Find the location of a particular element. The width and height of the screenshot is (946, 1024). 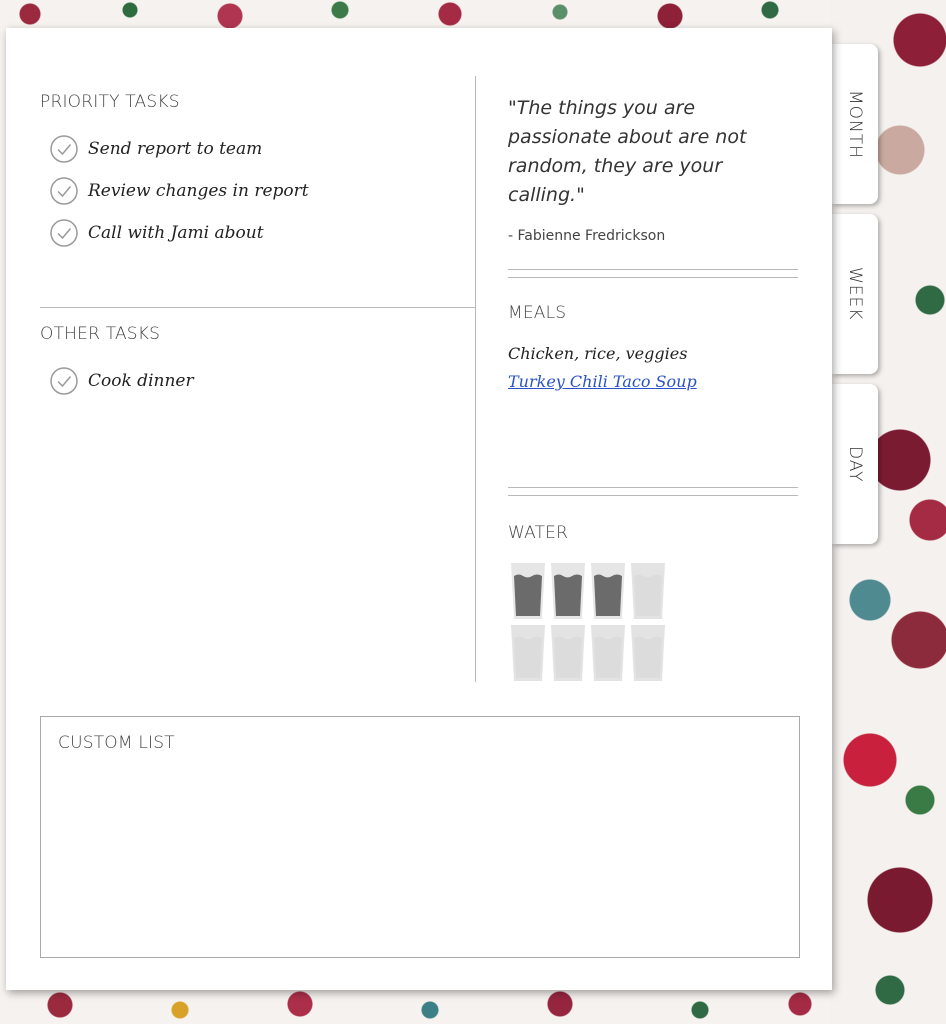

tab-day-label: DAY is located at coordinates (855, 464).